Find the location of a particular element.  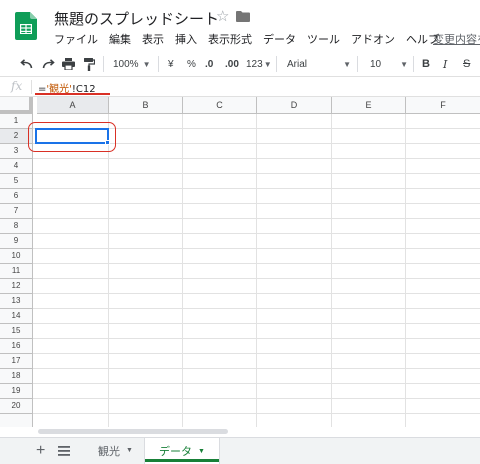

font-family-value: Arial is located at coordinates (297, 64).